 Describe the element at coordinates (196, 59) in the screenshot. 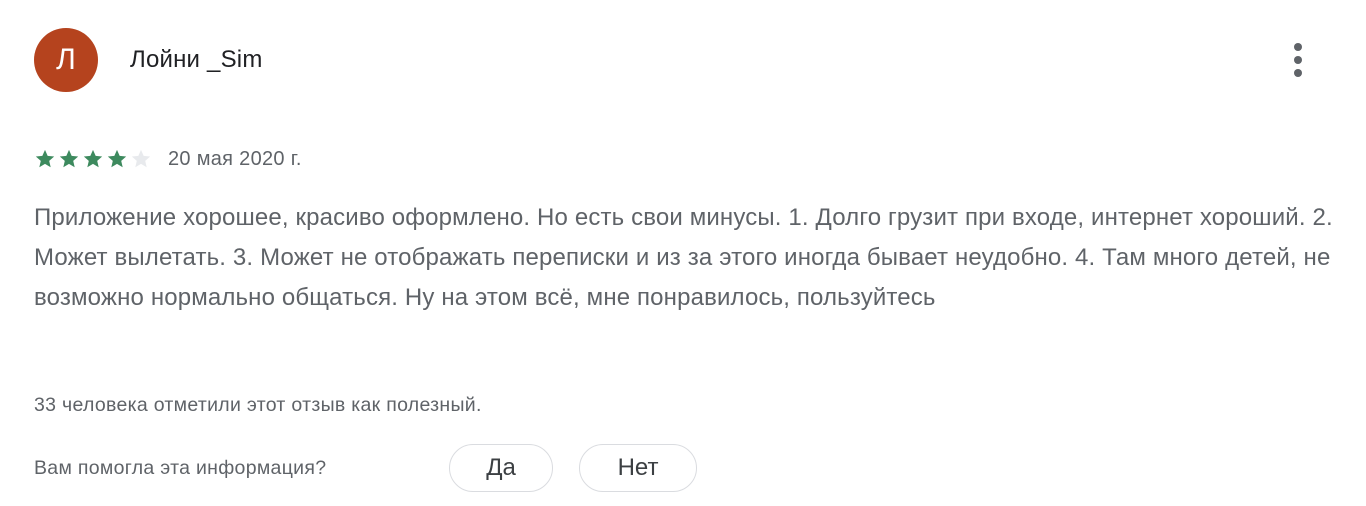

I see `author-name: Лойни _Sim` at that location.